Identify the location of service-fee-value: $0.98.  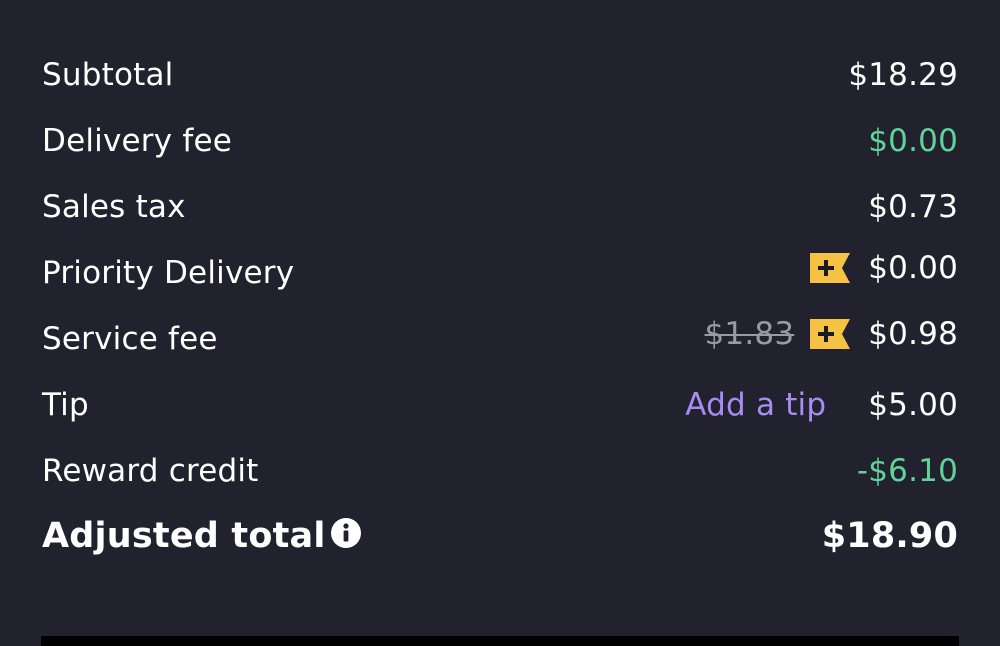
(913, 334).